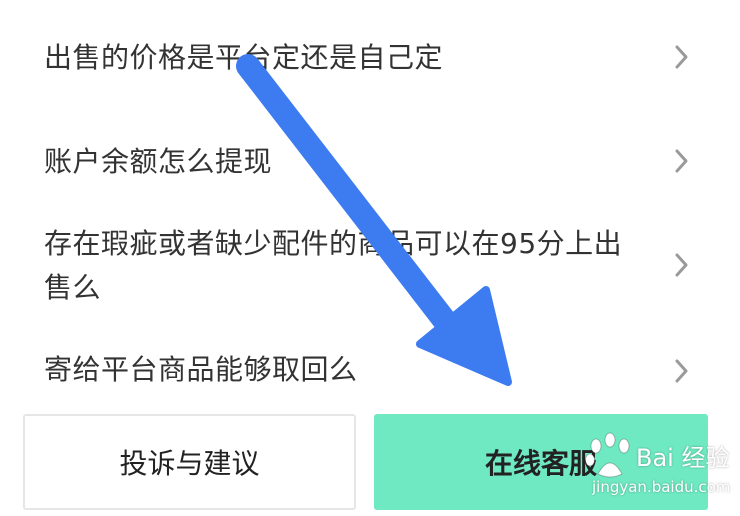  Describe the element at coordinates (541, 462) in the screenshot. I see `online-service-button: 在线客服` at that location.